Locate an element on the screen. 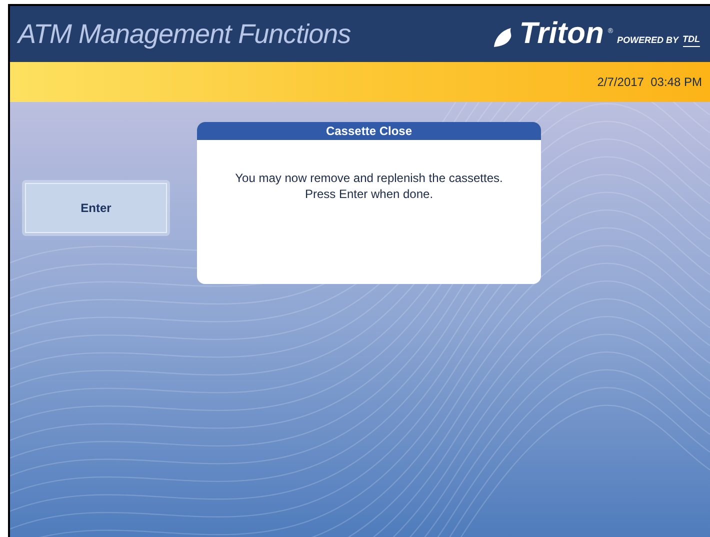  date-time: 2/7/2017 03:48 PM is located at coordinates (649, 82).